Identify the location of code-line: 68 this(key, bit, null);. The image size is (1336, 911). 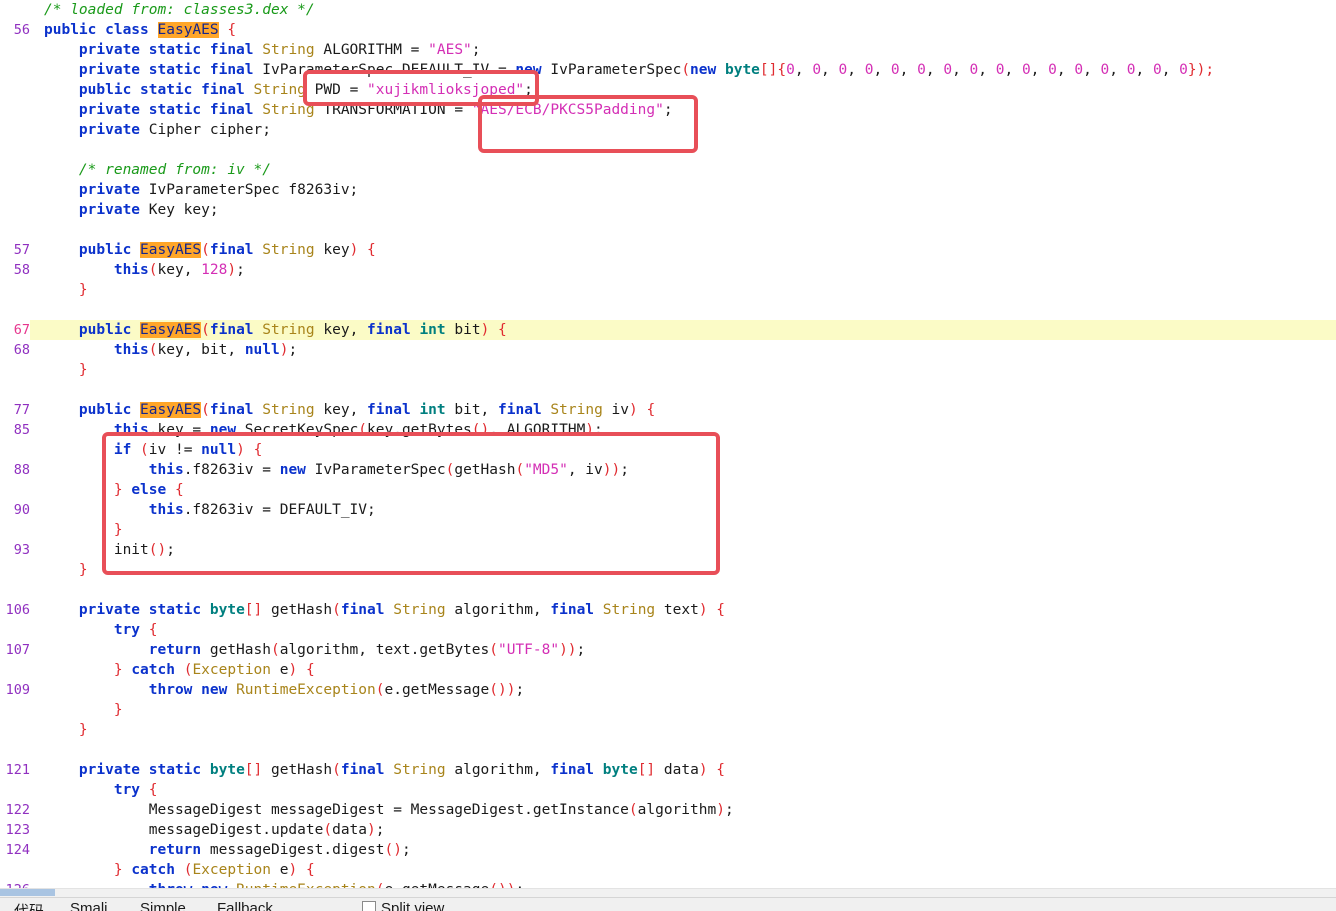
(668, 350).